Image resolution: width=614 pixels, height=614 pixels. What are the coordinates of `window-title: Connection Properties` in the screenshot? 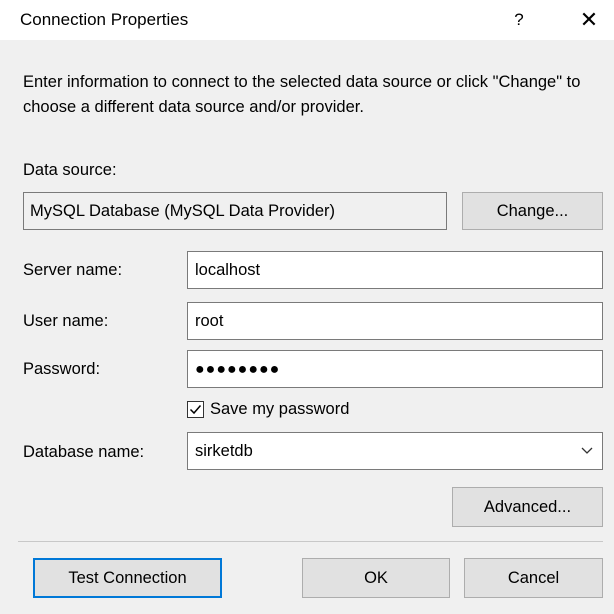 It's located at (104, 19).